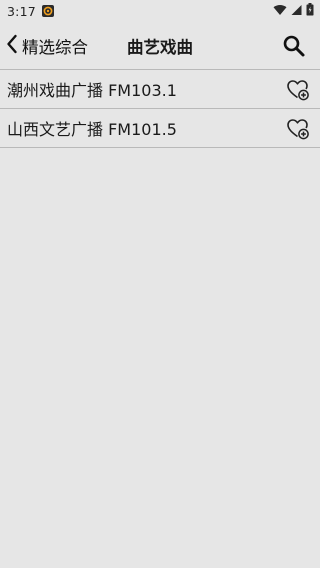 The width and height of the screenshot is (320, 568). I want to click on app-notification-icon, so click(47, 11).